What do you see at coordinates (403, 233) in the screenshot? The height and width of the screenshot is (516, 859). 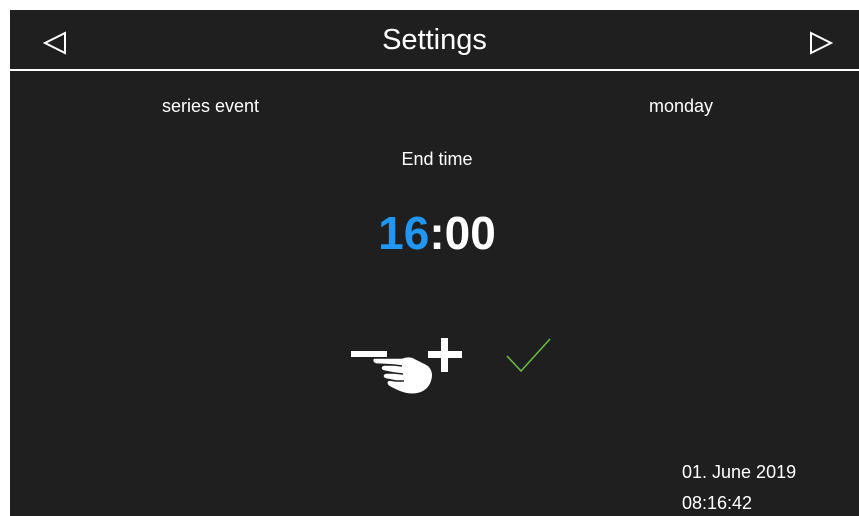 I see `hours-value: 16` at bounding box center [403, 233].